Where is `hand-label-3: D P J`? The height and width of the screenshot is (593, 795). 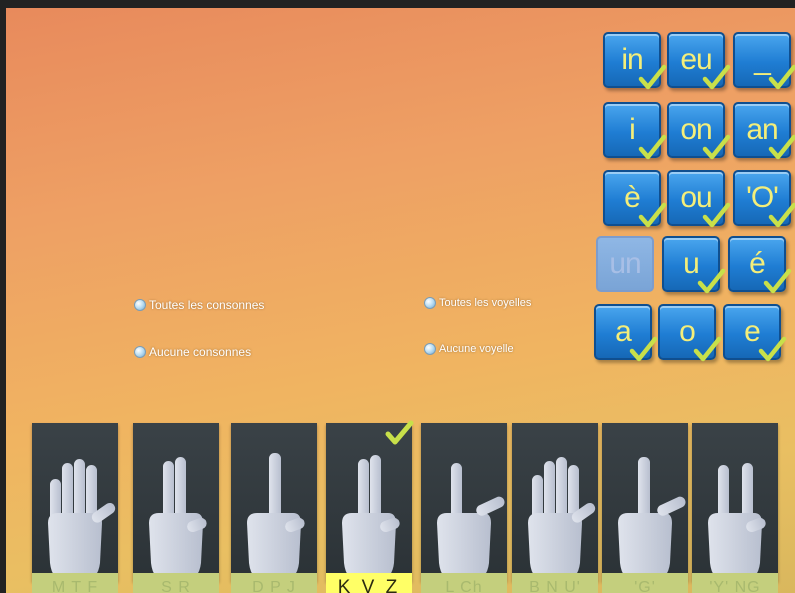
hand-label-3: D P J is located at coordinates (274, 583).